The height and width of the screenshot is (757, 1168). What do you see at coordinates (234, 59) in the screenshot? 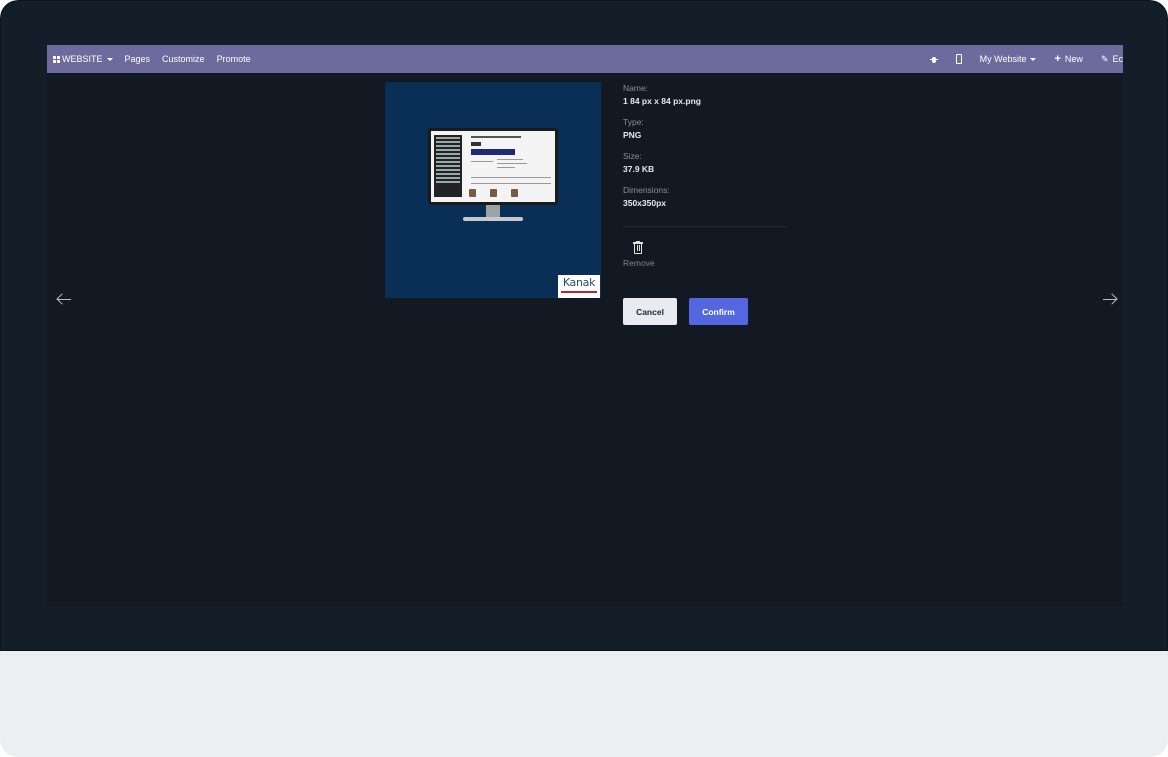
I see `menu-promote: Promote` at bounding box center [234, 59].